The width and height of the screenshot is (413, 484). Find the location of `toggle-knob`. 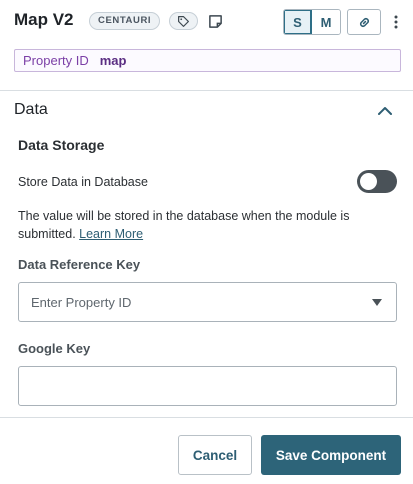

toggle-knob is located at coordinates (368, 181).